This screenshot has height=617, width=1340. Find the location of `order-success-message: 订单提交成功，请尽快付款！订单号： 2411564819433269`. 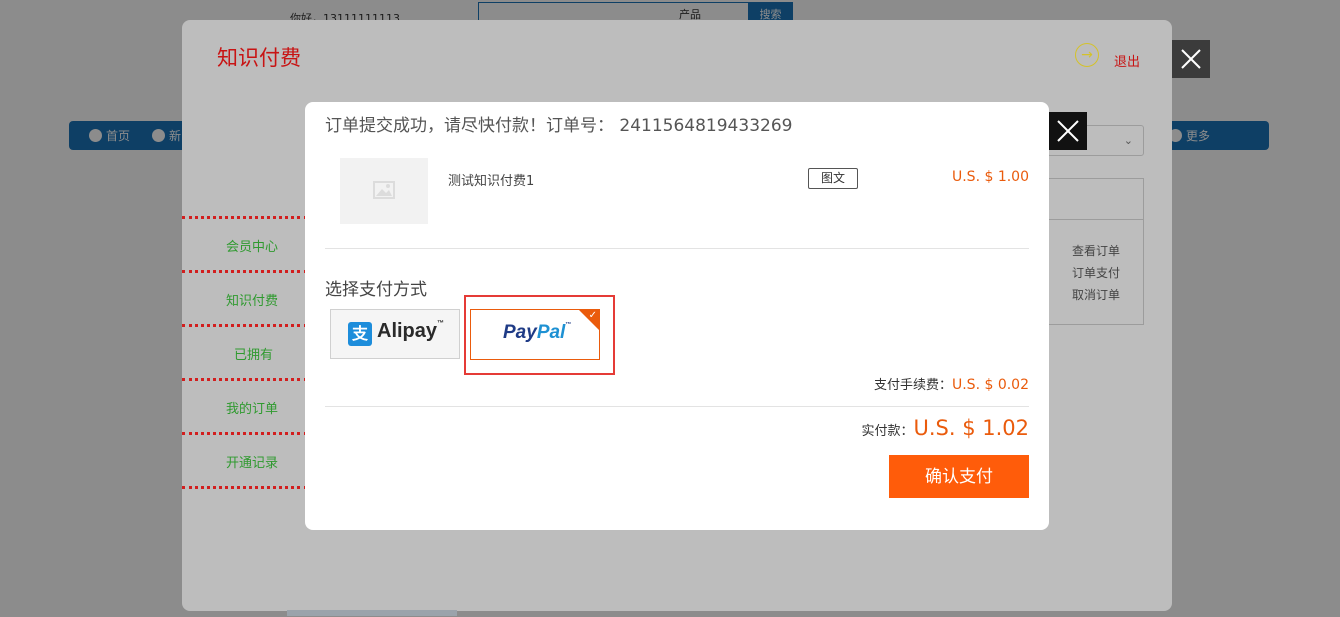

order-success-message: 订单提交成功，请尽快付款！订单号： 2411564819433269 is located at coordinates (559, 126).